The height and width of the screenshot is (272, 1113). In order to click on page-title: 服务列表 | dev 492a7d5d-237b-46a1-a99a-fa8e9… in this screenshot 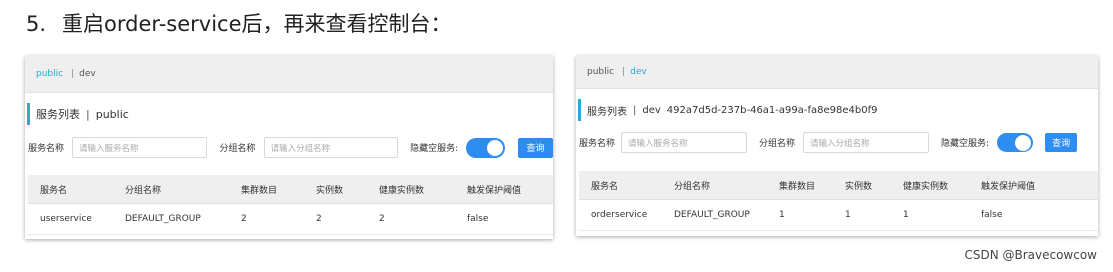, I will do `click(837, 110)`.